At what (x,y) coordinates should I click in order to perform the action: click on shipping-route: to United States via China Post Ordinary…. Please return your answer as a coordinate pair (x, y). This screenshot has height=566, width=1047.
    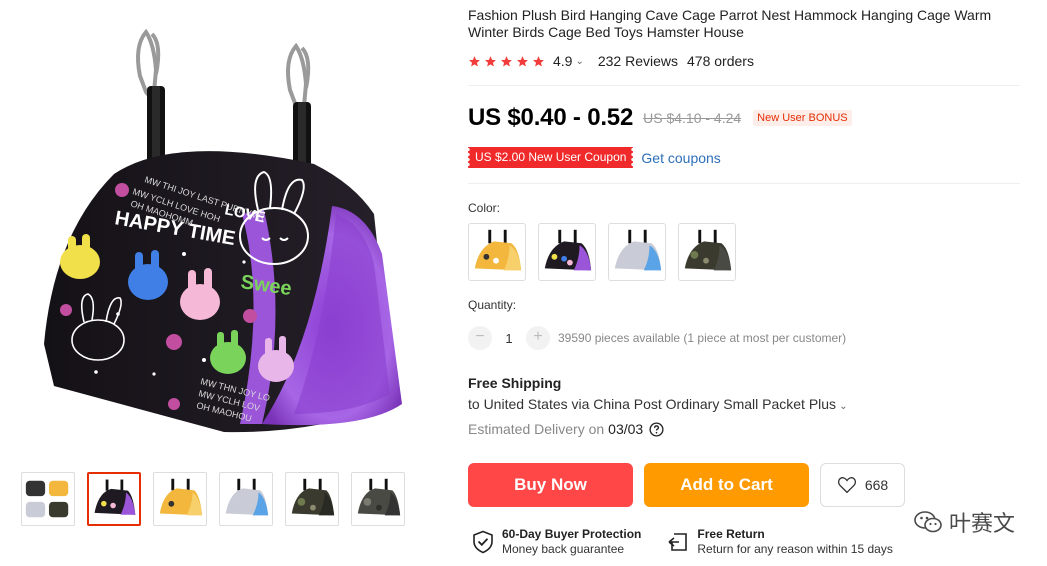
    Looking at the image, I should click on (657, 404).